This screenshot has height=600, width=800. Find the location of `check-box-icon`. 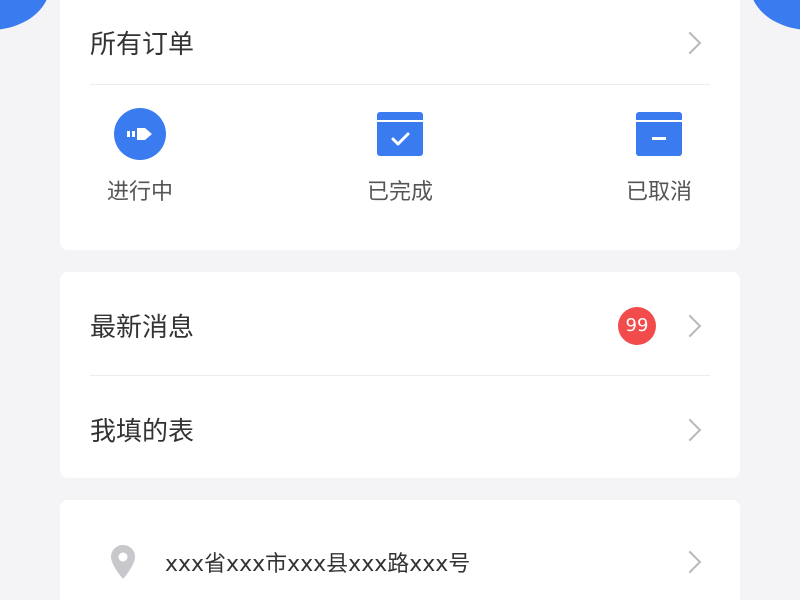

check-box-icon is located at coordinates (400, 134).